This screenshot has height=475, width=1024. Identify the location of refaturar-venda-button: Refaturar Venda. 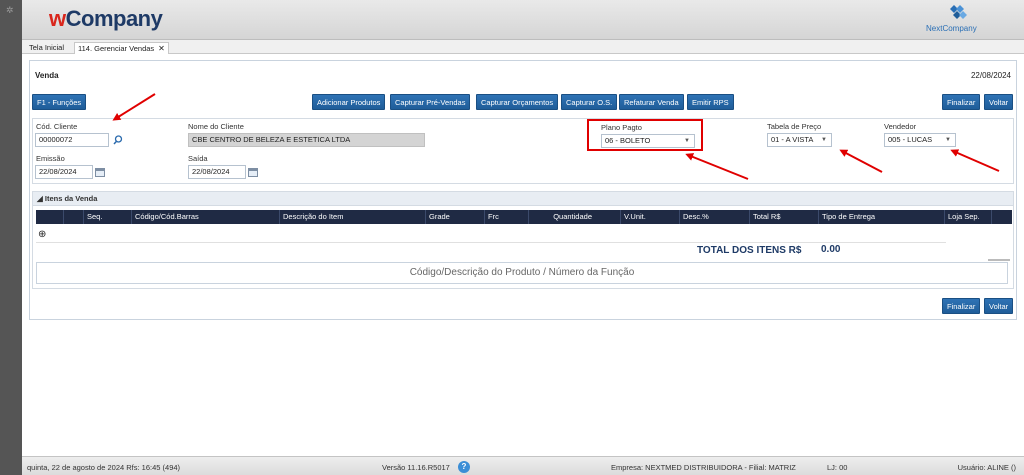
(651, 102).